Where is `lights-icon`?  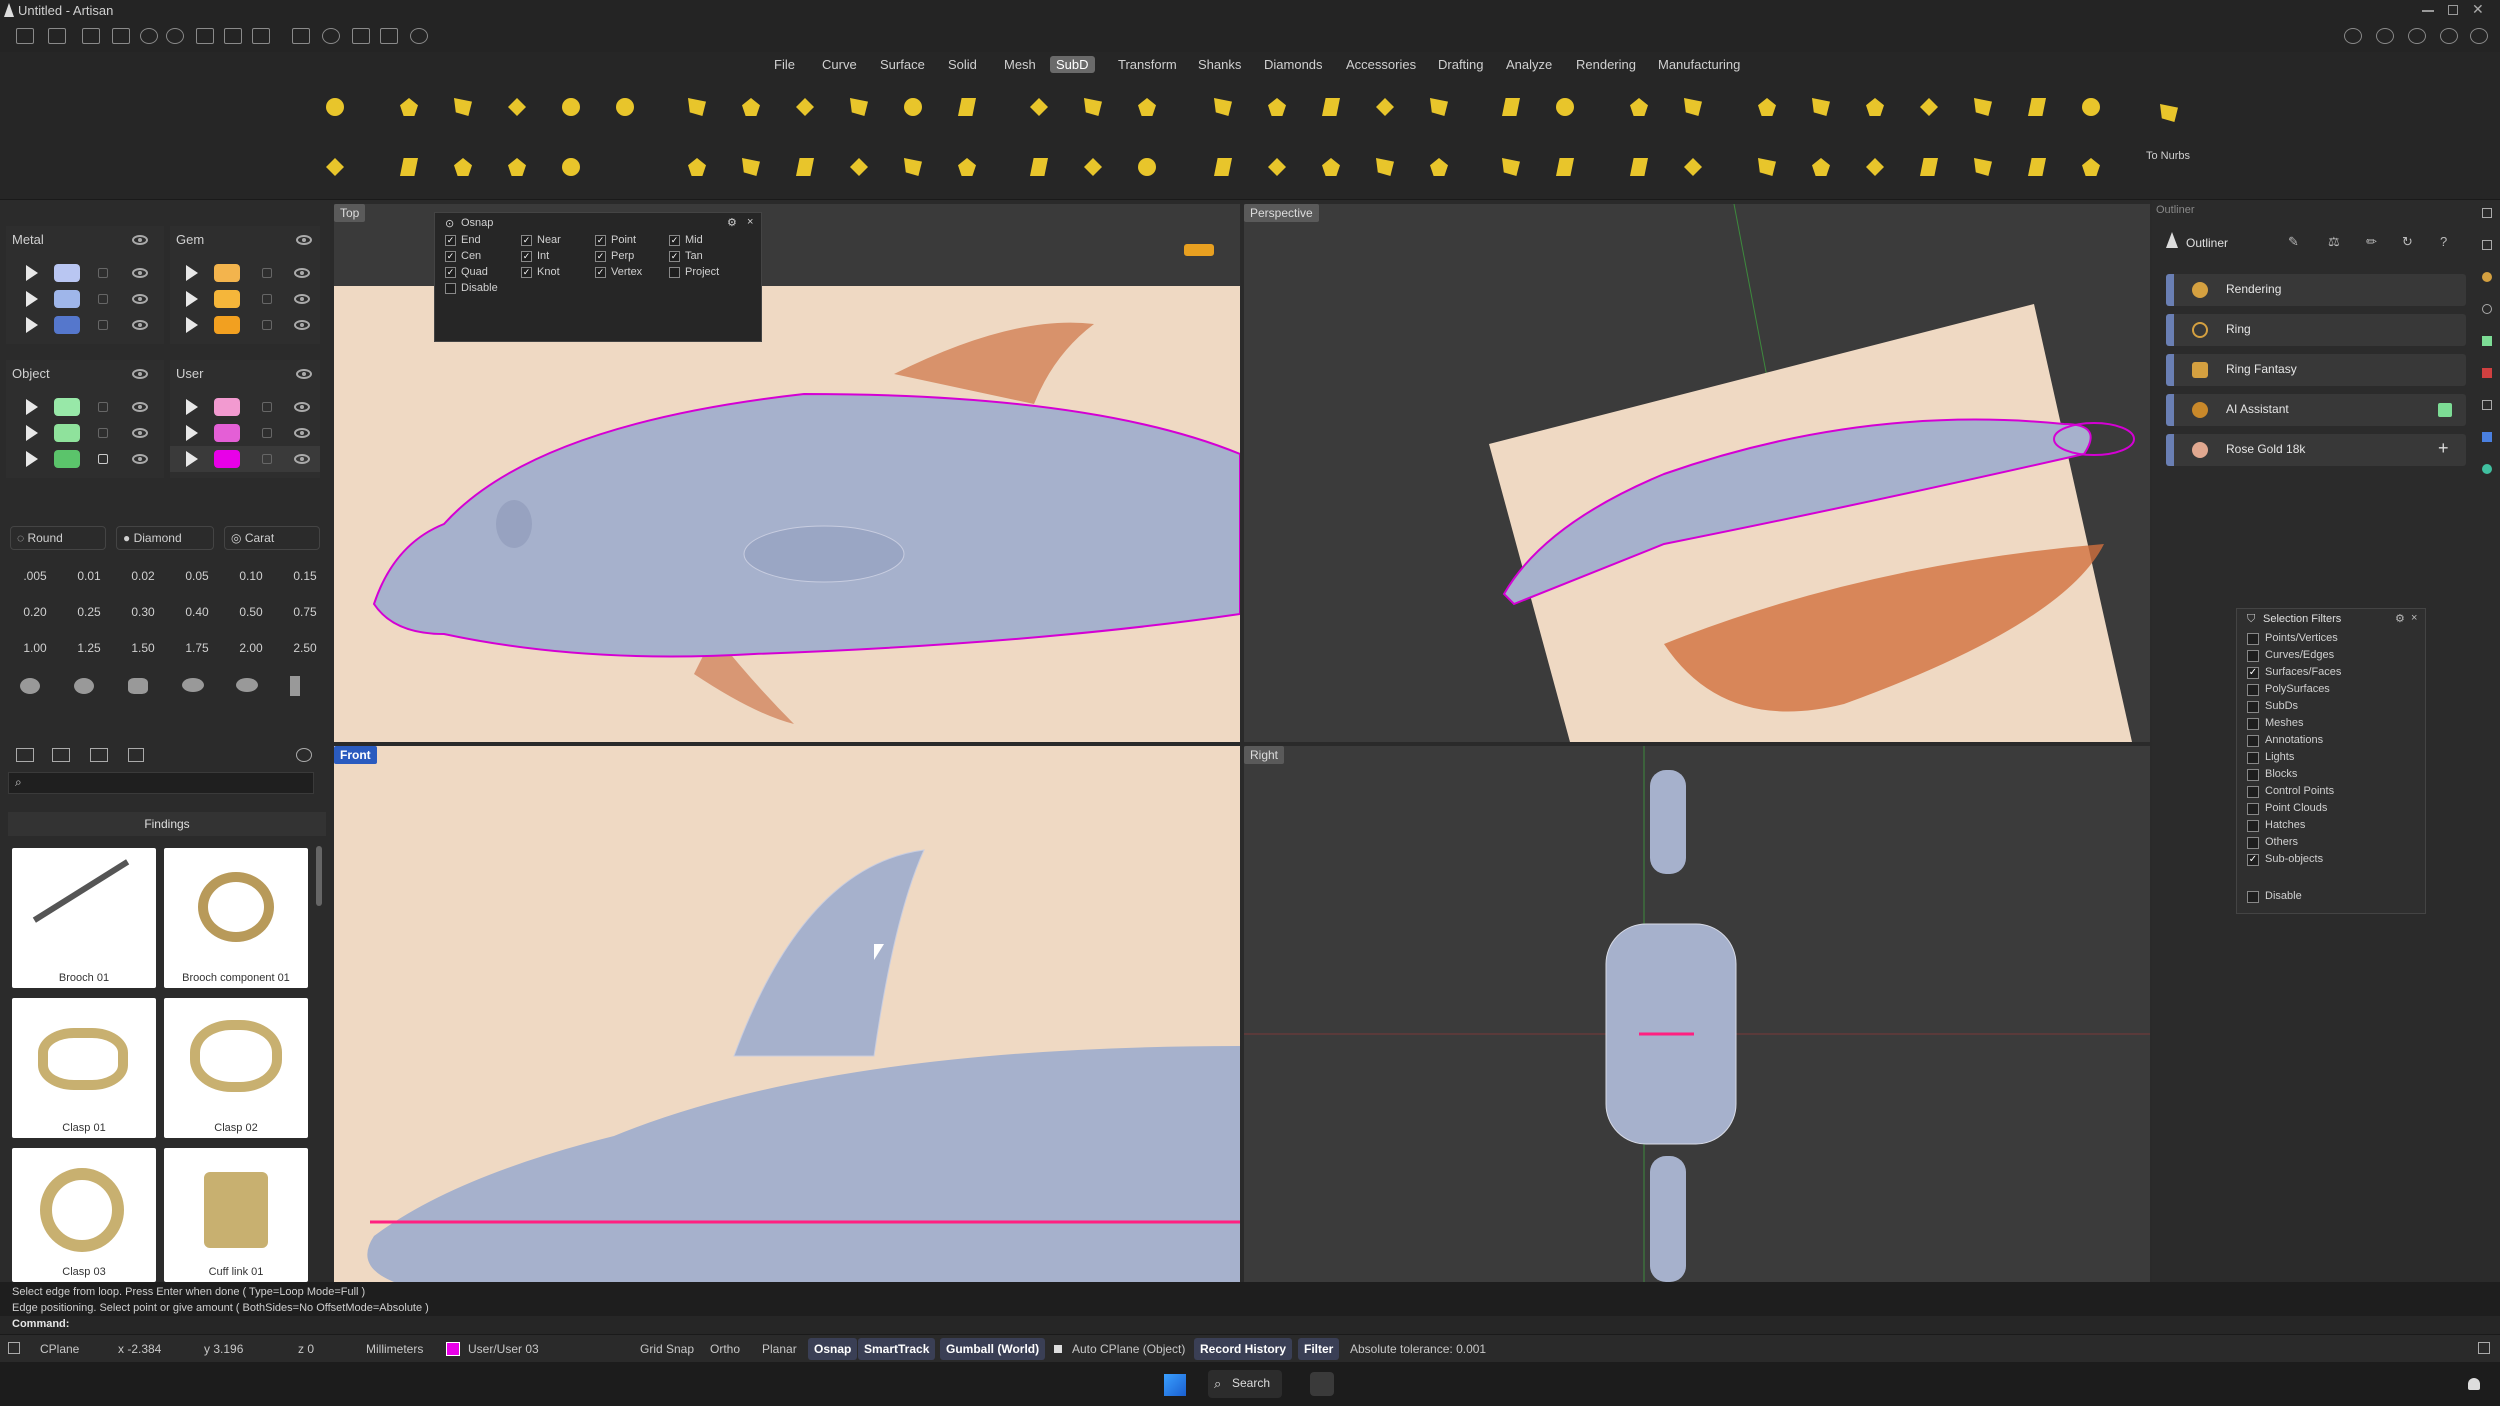
lights-icon is located at coordinates (2487, 437).